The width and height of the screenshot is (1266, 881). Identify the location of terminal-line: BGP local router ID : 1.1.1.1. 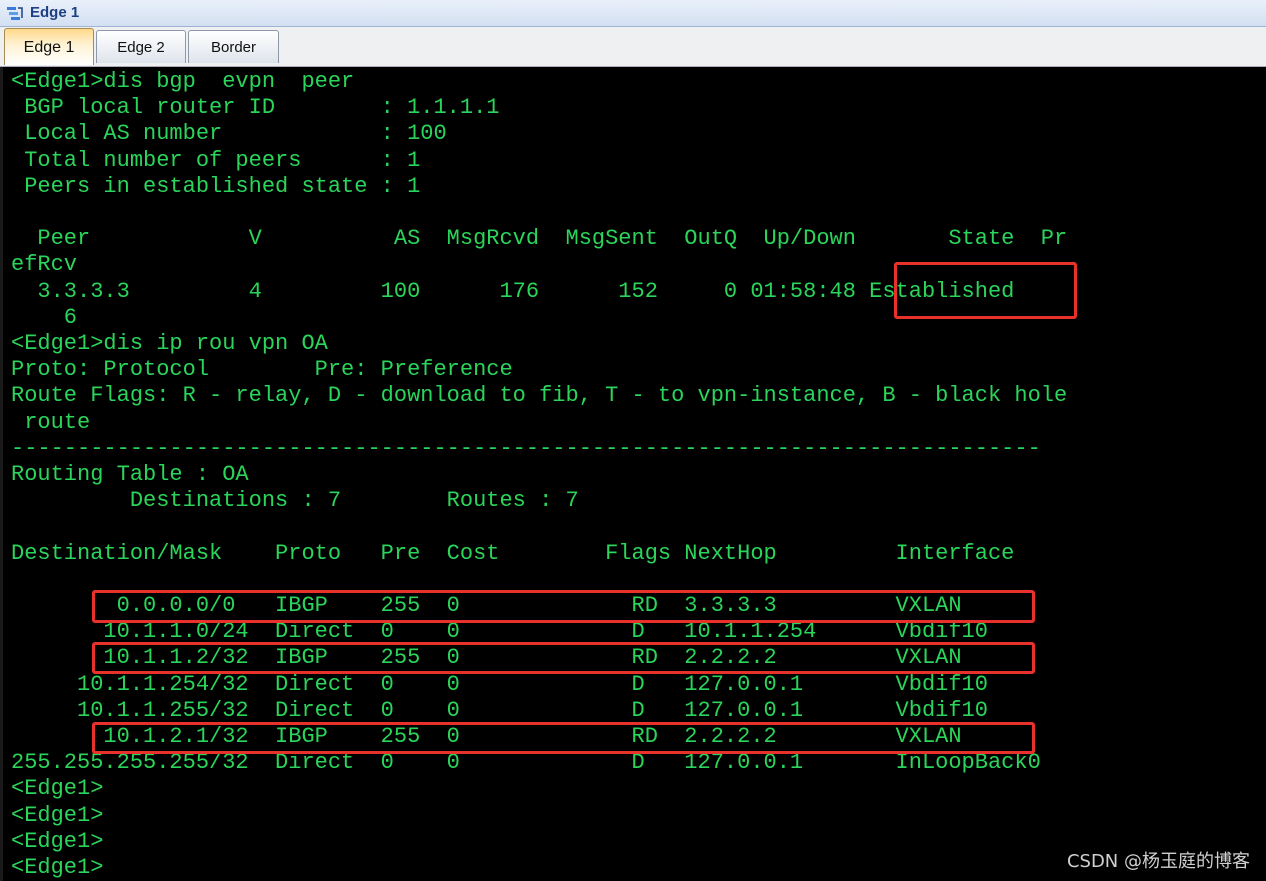
(255, 108).